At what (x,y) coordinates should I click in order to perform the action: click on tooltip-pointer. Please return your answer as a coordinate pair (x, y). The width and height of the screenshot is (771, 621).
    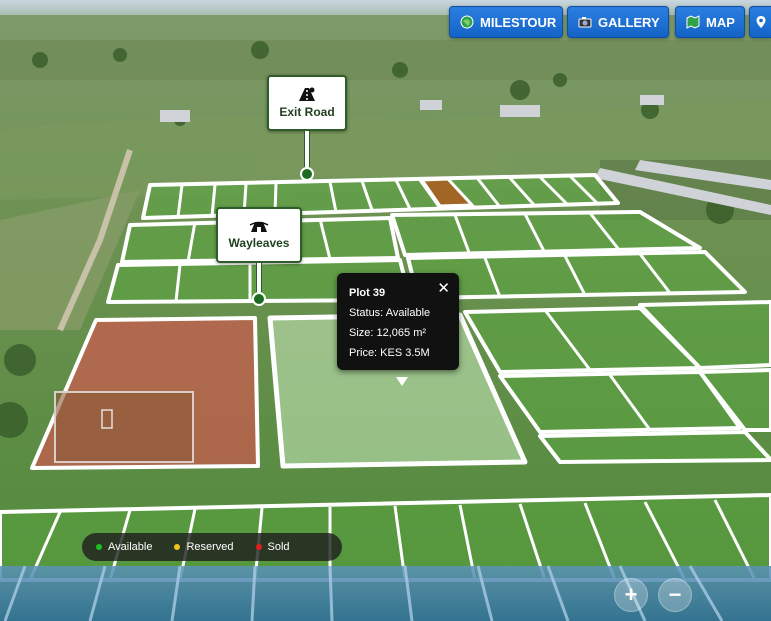
    Looking at the image, I should click on (402, 381).